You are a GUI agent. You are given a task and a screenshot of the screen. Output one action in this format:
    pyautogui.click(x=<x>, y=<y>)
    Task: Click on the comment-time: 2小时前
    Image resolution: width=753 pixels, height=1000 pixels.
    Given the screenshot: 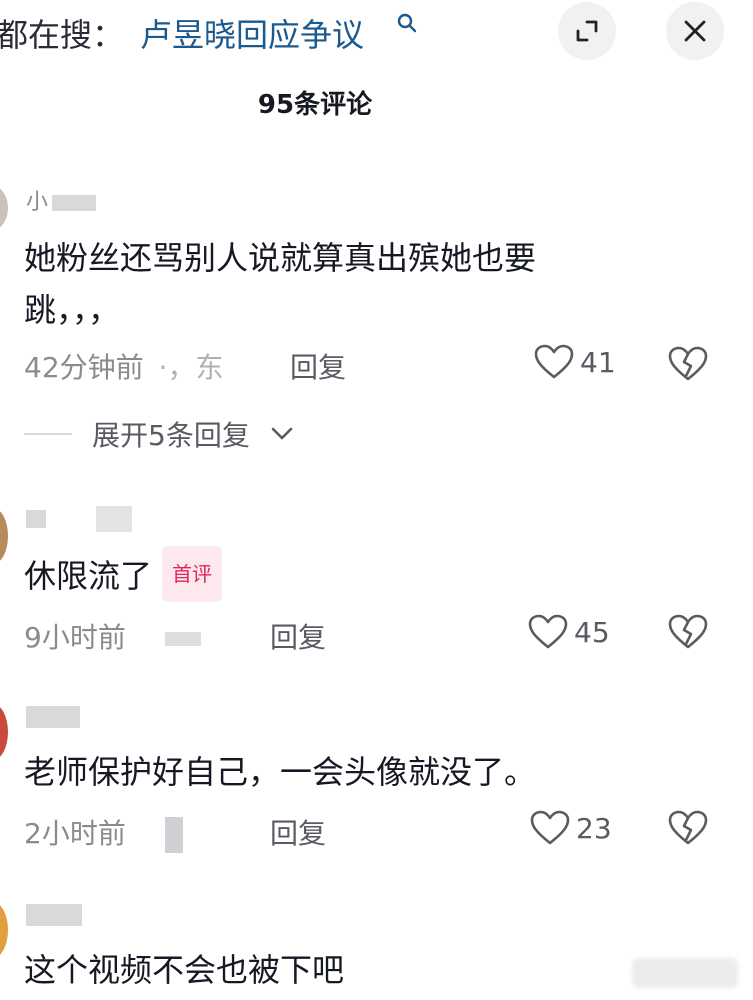 What is the action you would take?
    pyautogui.click(x=75, y=833)
    